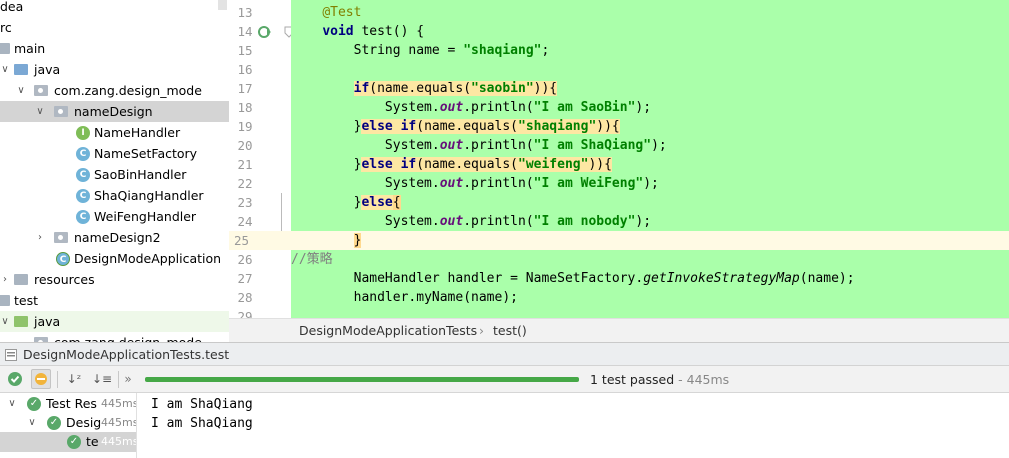 This screenshot has width=1009, height=458. Describe the element at coordinates (281, 212) in the screenshot. I see `fold-guide` at that location.